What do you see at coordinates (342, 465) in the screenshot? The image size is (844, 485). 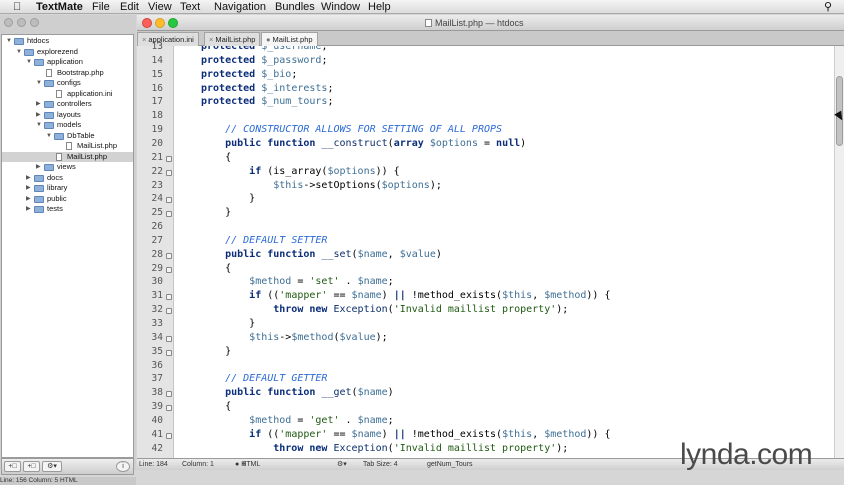 I see `bundle-menu-icon: ⚙▾` at bounding box center [342, 465].